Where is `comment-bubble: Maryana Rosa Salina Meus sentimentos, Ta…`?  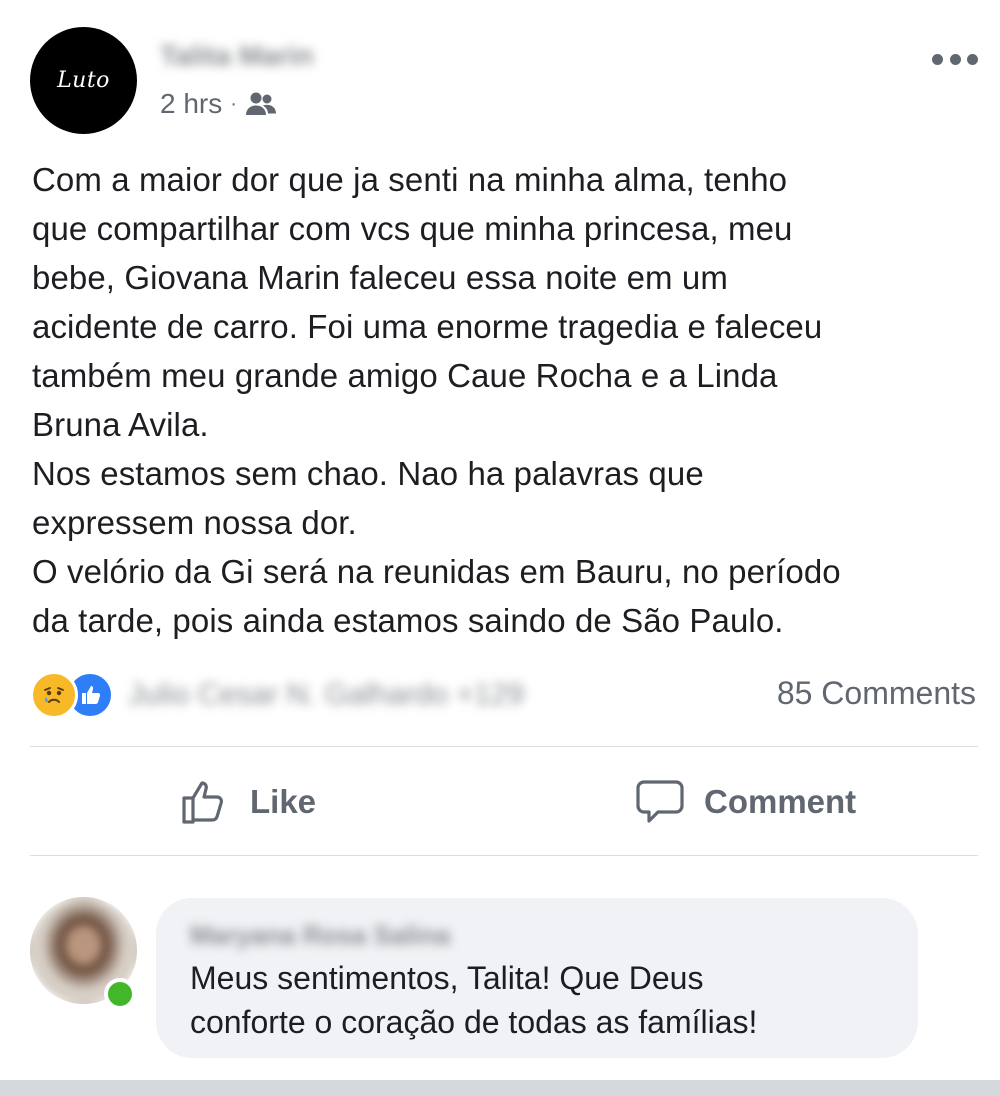
comment-bubble: Maryana Rosa Salina Meus sentimentos, Ta… is located at coordinates (537, 978).